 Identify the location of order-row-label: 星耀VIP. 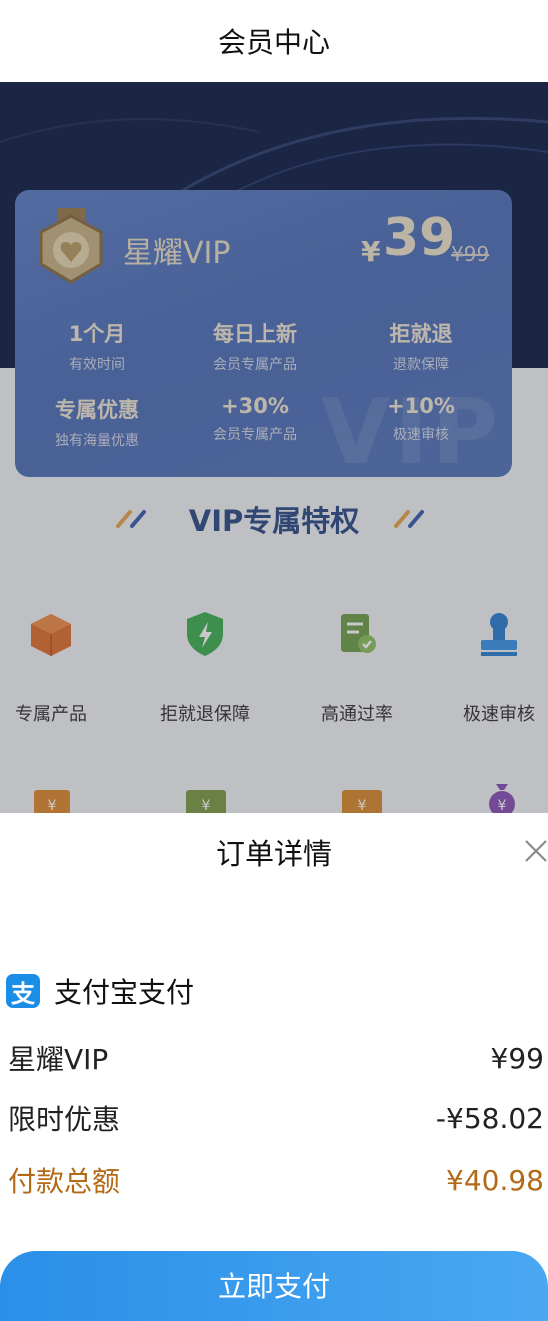
(58, 1059).